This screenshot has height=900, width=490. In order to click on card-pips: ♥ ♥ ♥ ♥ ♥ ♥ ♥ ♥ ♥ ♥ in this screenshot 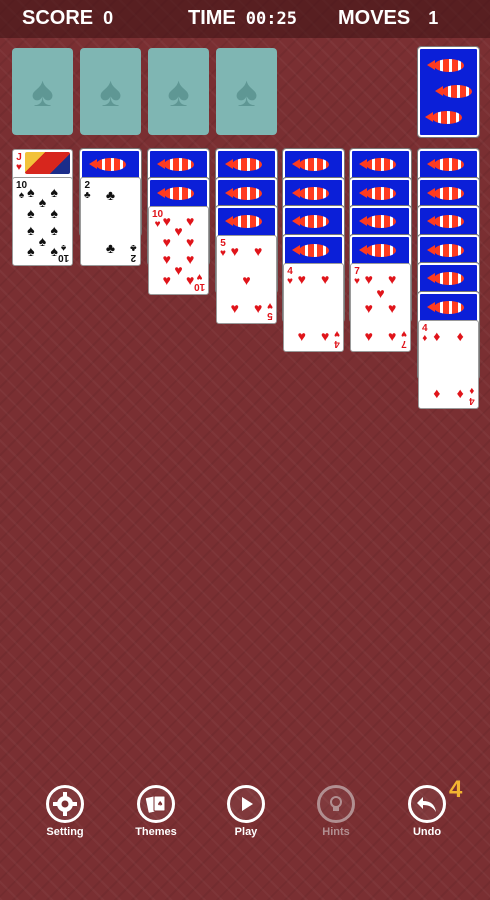, I will do `click(178, 250)`.